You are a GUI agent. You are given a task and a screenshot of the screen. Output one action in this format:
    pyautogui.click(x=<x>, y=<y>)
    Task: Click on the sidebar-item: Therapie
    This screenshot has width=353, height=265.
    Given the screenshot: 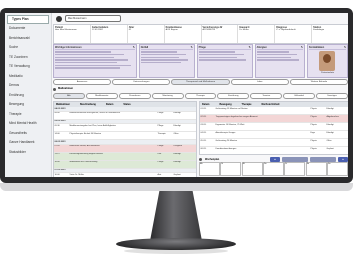 What is the action you would take?
    pyautogui.click(x=28, y=115)
    